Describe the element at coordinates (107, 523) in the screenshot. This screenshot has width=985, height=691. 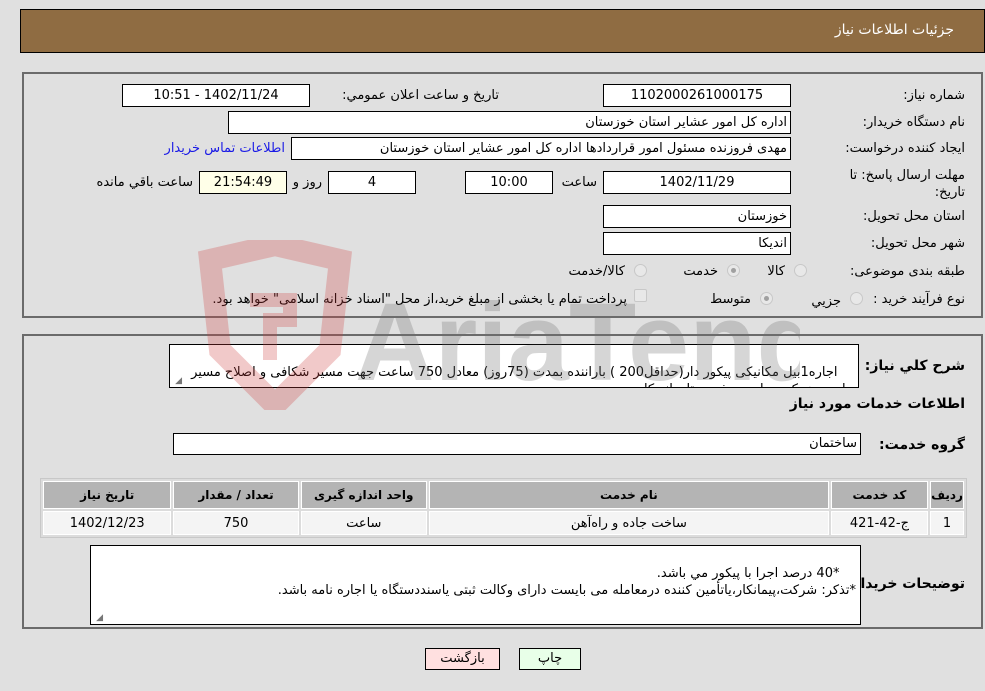
I see `cell-need-date: 1402/12/23` at that location.